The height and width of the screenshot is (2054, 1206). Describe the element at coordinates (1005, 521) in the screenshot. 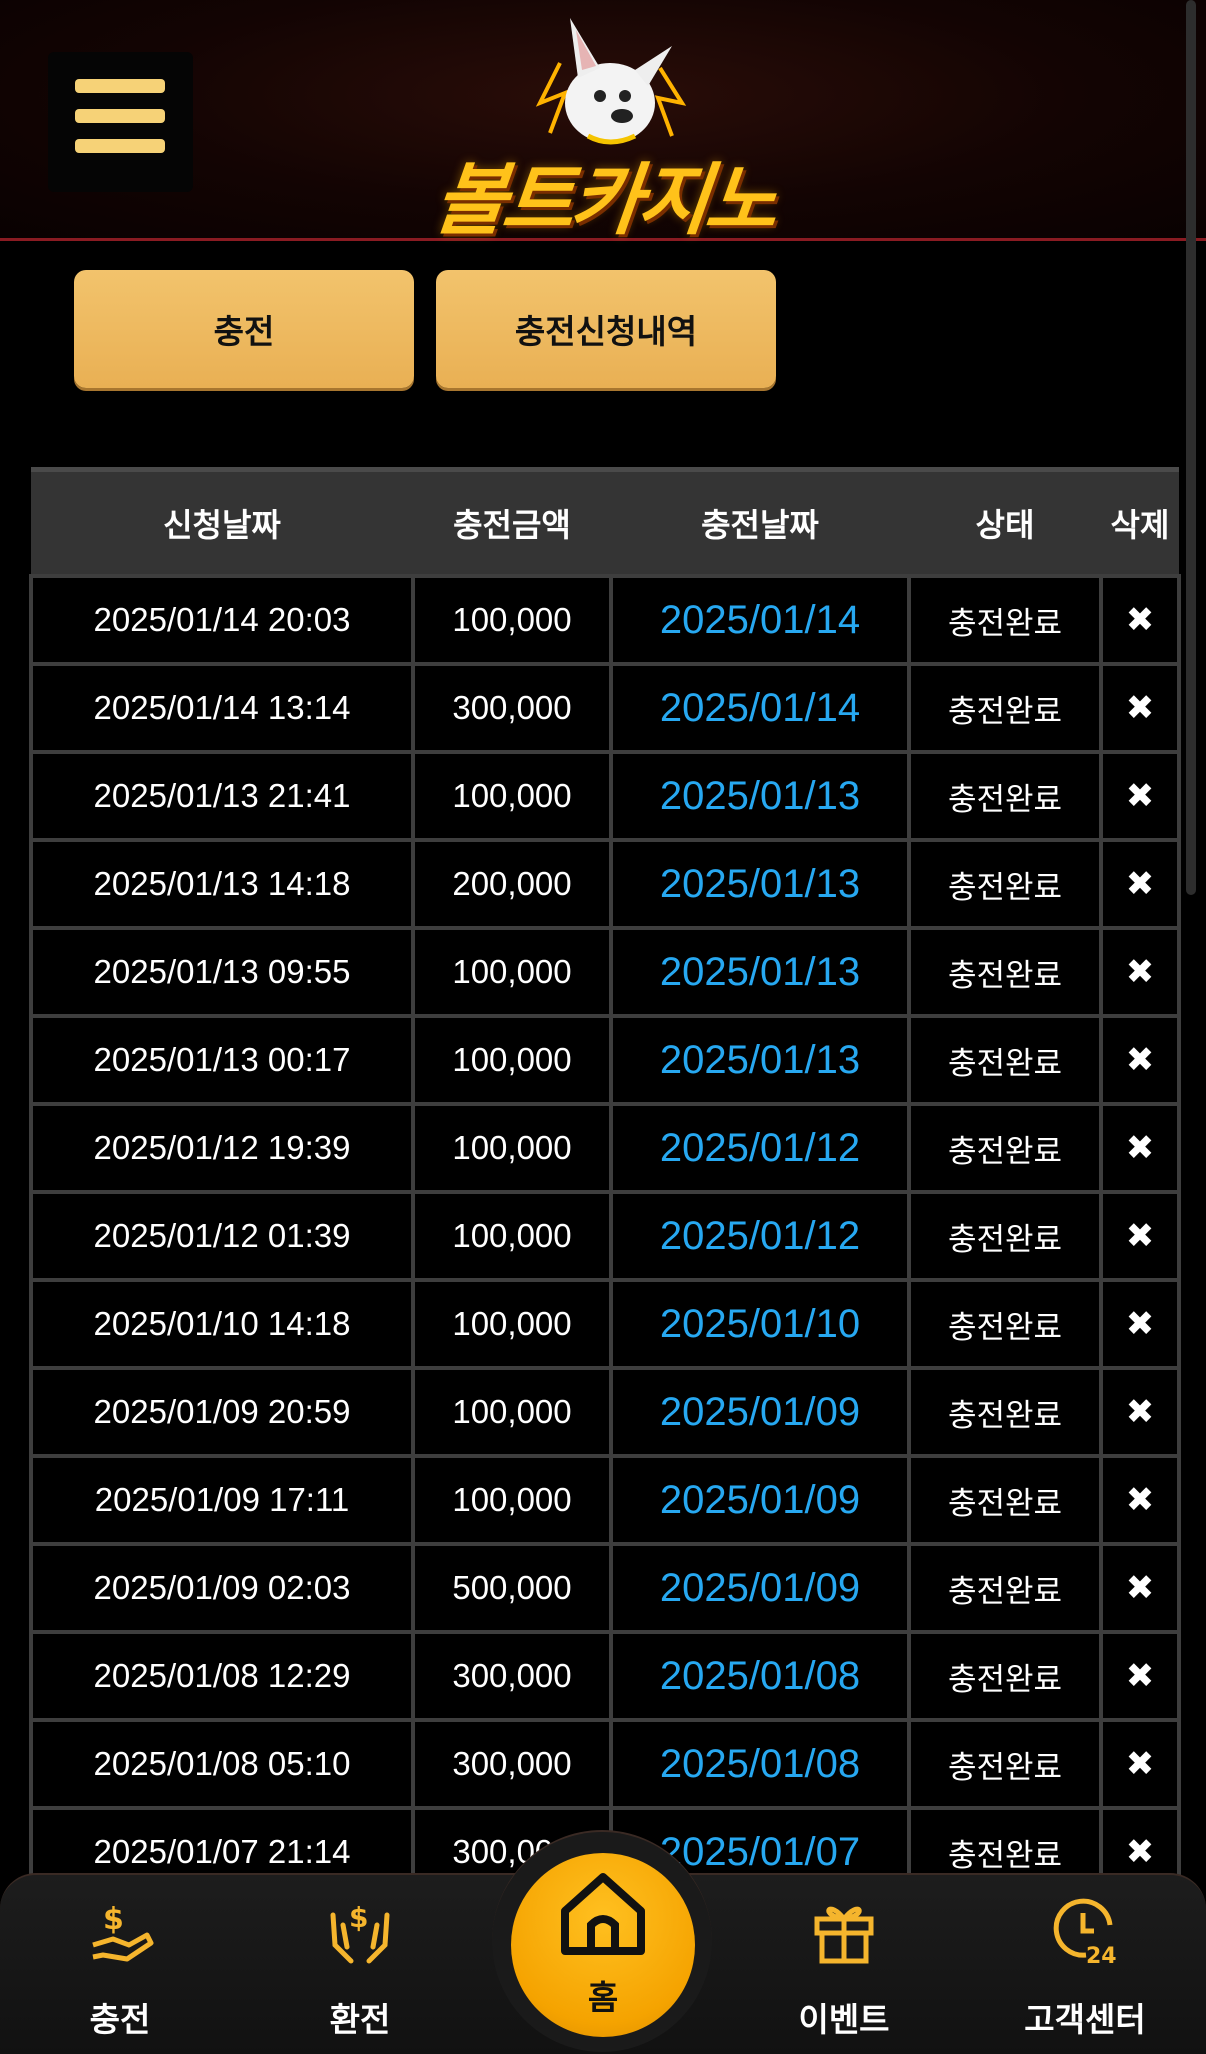

I see `column-header-status: 상태` at that location.